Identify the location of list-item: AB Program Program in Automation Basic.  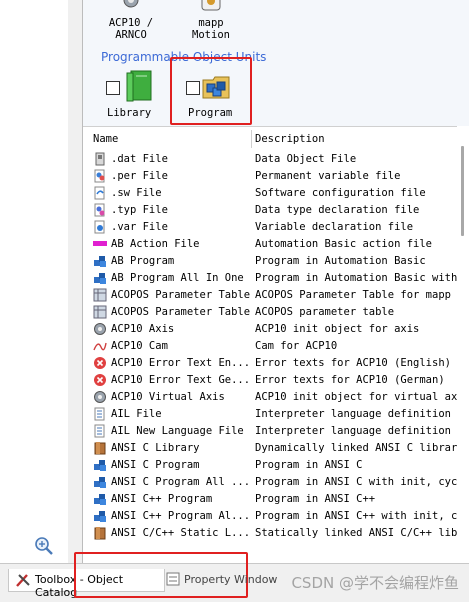
(271, 261).